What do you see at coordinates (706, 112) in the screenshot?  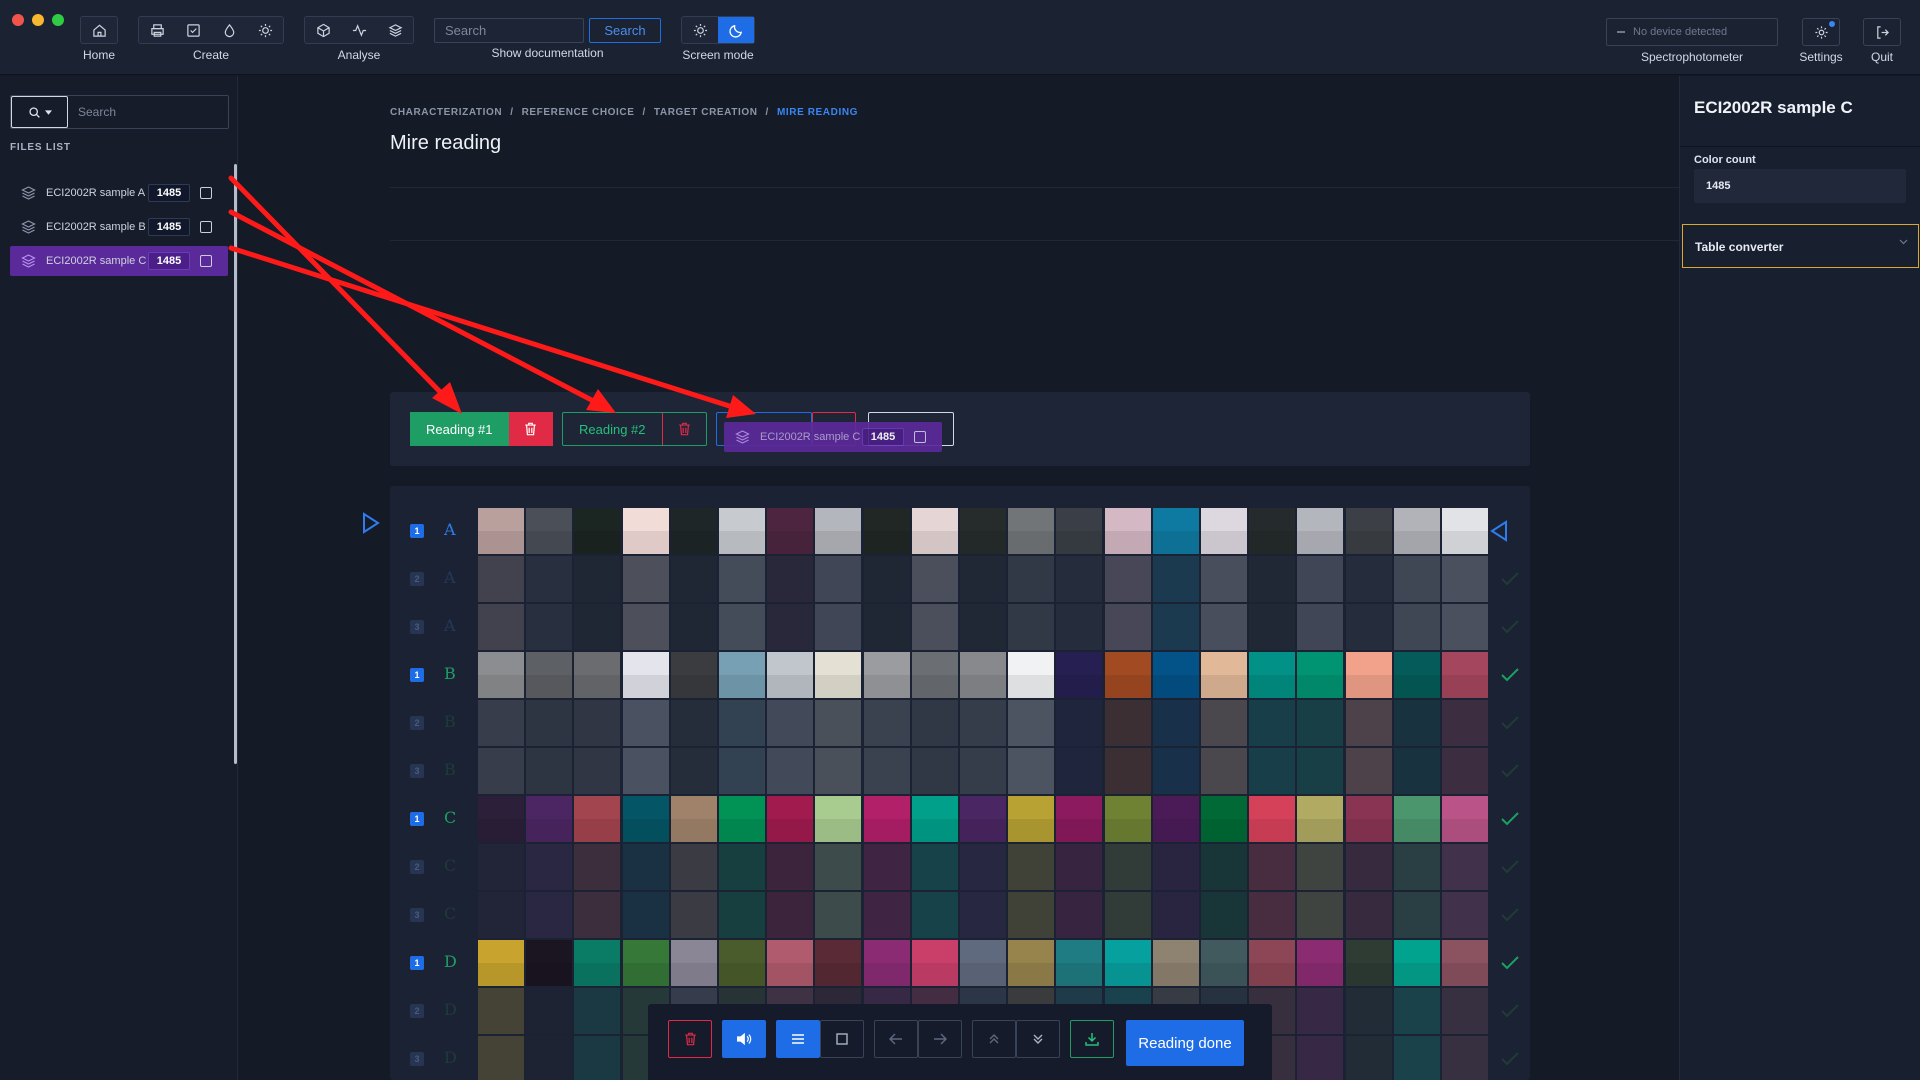 I see `breadcrumb-target-creation: TARGET CREATION` at bounding box center [706, 112].